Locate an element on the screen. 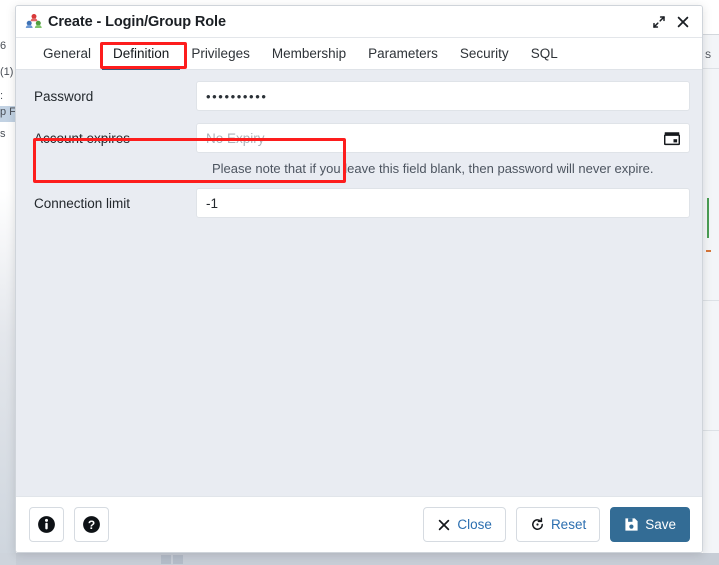 This screenshot has width=719, height=565. connection-limit-row: Connection limit -1 is located at coordinates (359, 203).